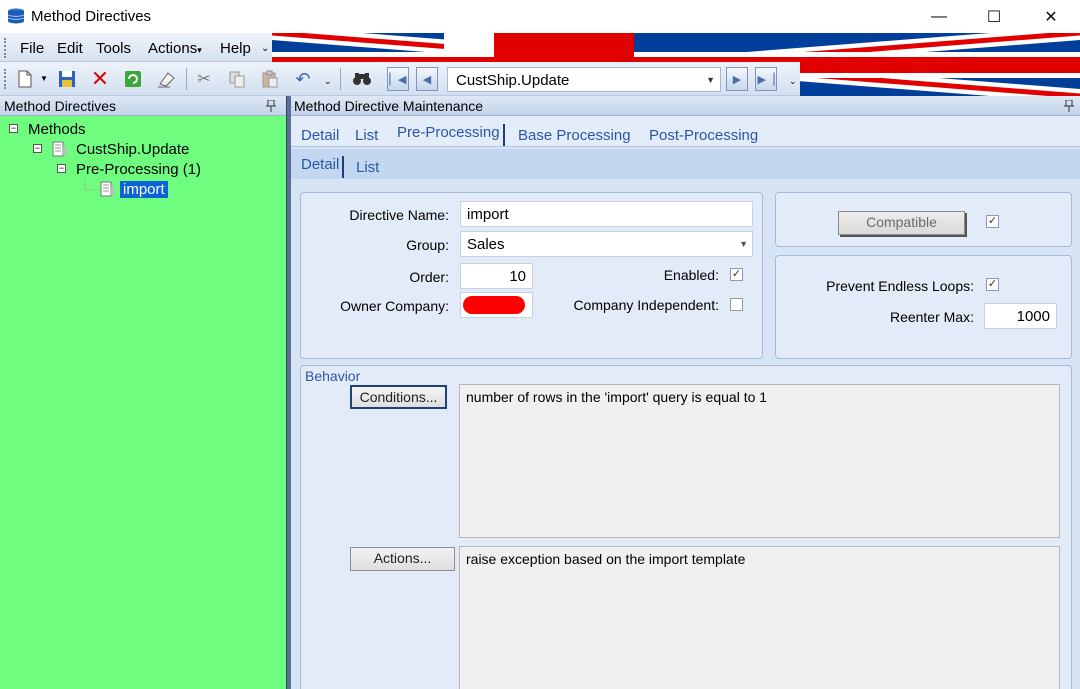  What do you see at coordinates (333, 376) in the screenshot?
I see `behavior-title: Behavior` at bounding box center [333, 376].